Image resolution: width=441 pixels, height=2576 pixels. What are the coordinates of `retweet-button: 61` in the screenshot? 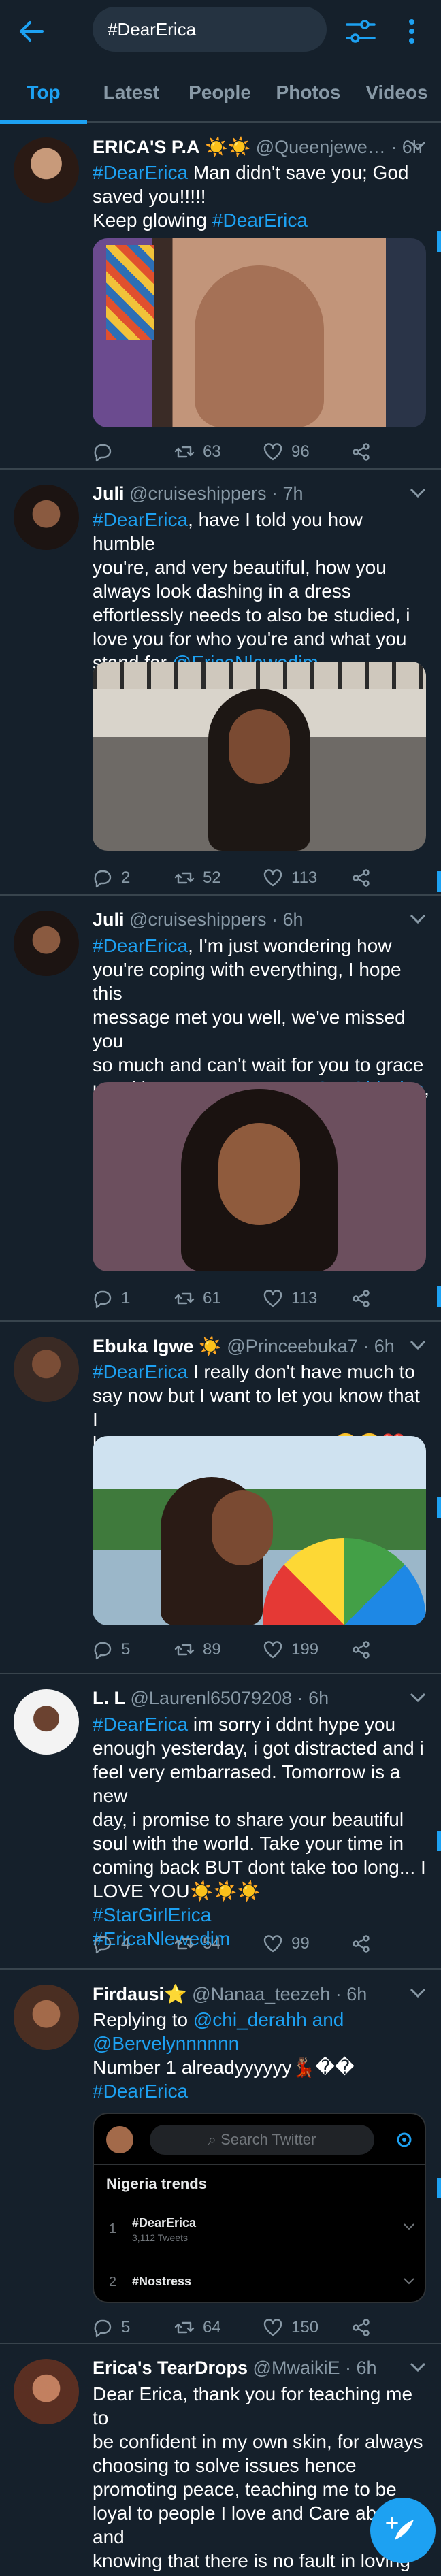 It's located at (198, 1298).